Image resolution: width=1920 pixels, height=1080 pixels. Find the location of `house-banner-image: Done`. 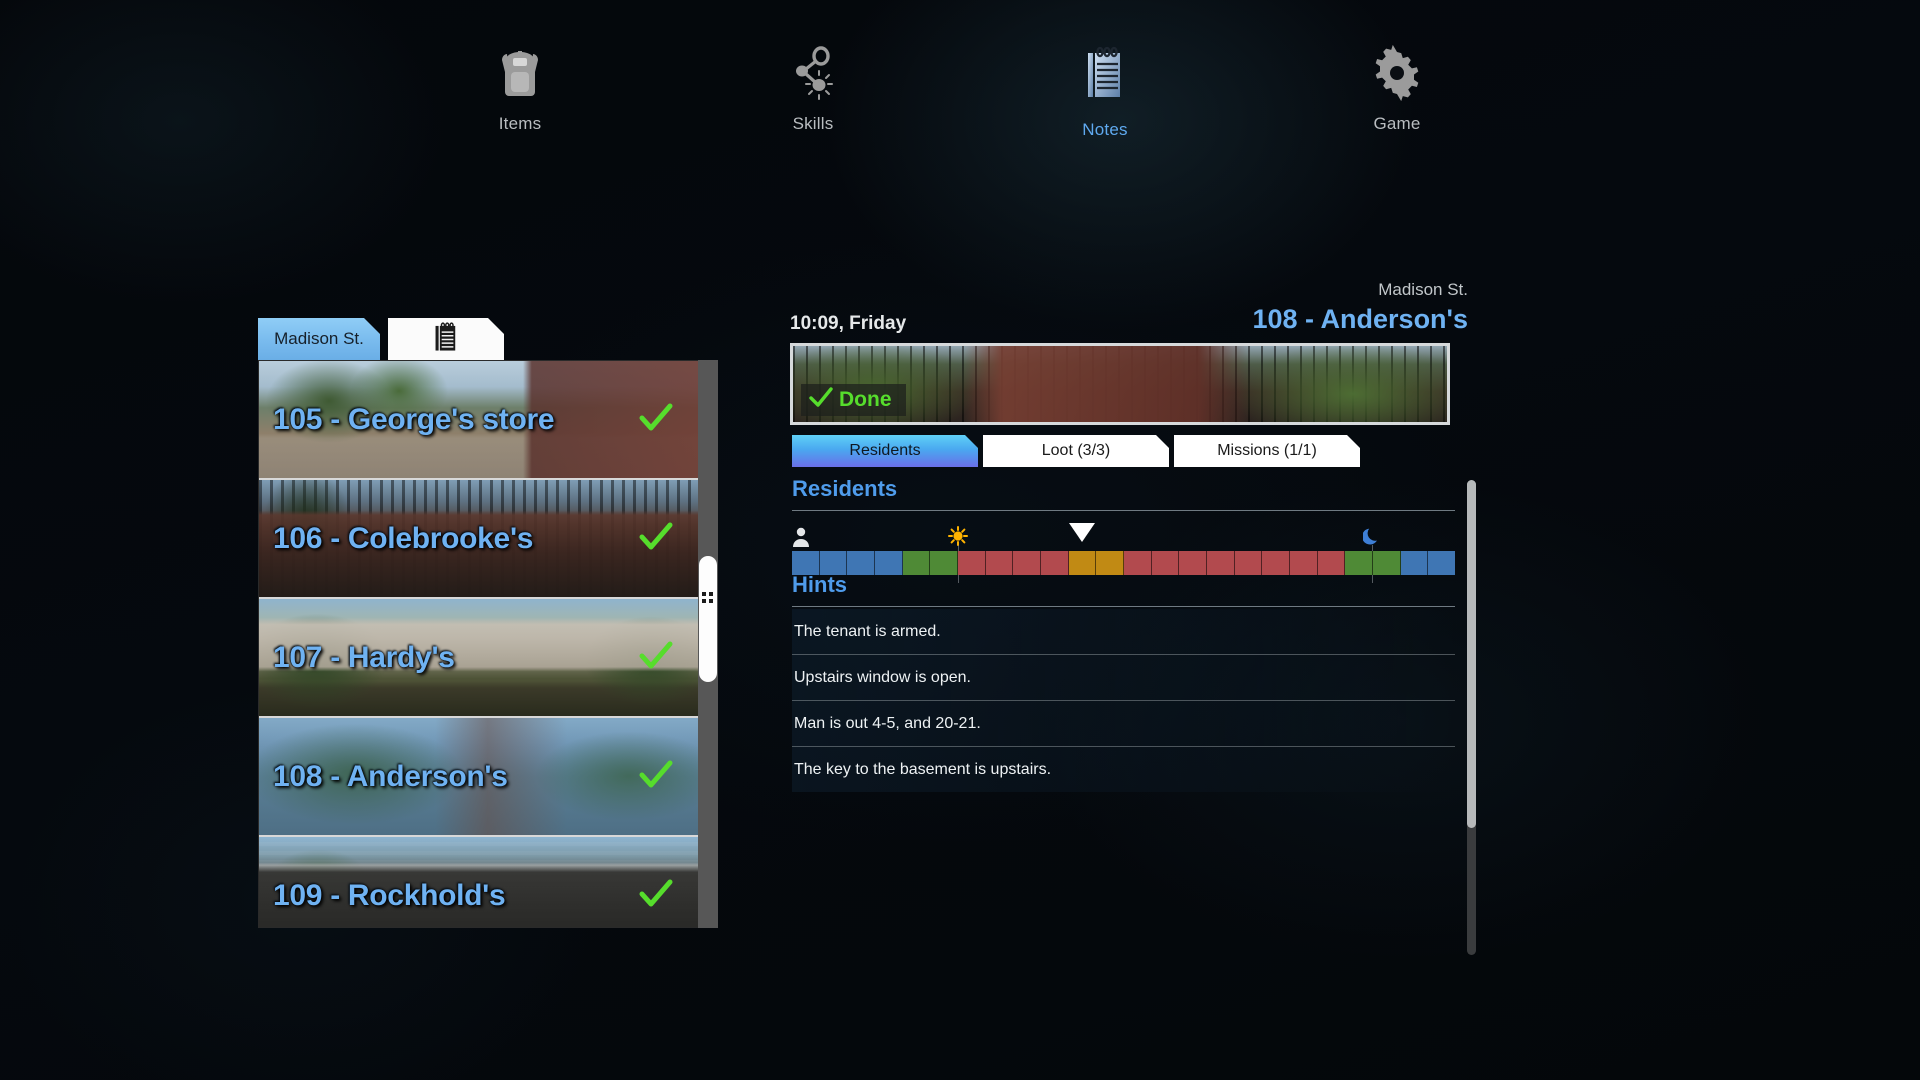

house-banner-image: Done is located at coordinates (1120, 384).